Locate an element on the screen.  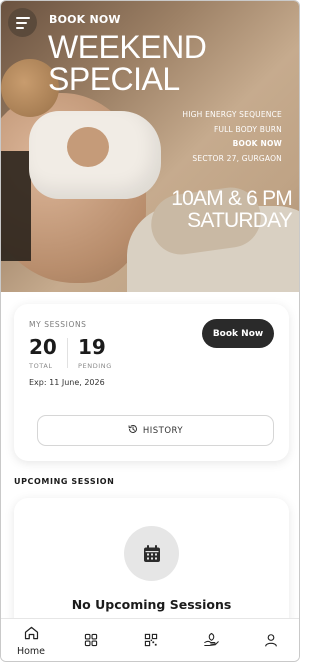
banner-time: 10AM & 6 PM SATURDAY is located at coordinates (232, 209).